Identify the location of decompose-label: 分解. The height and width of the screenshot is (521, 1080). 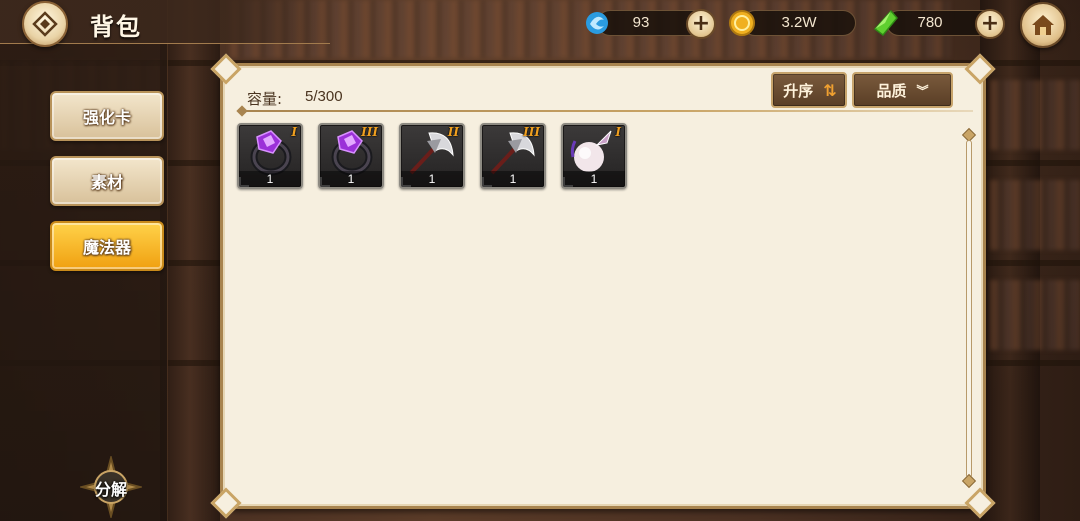
(110, 489).